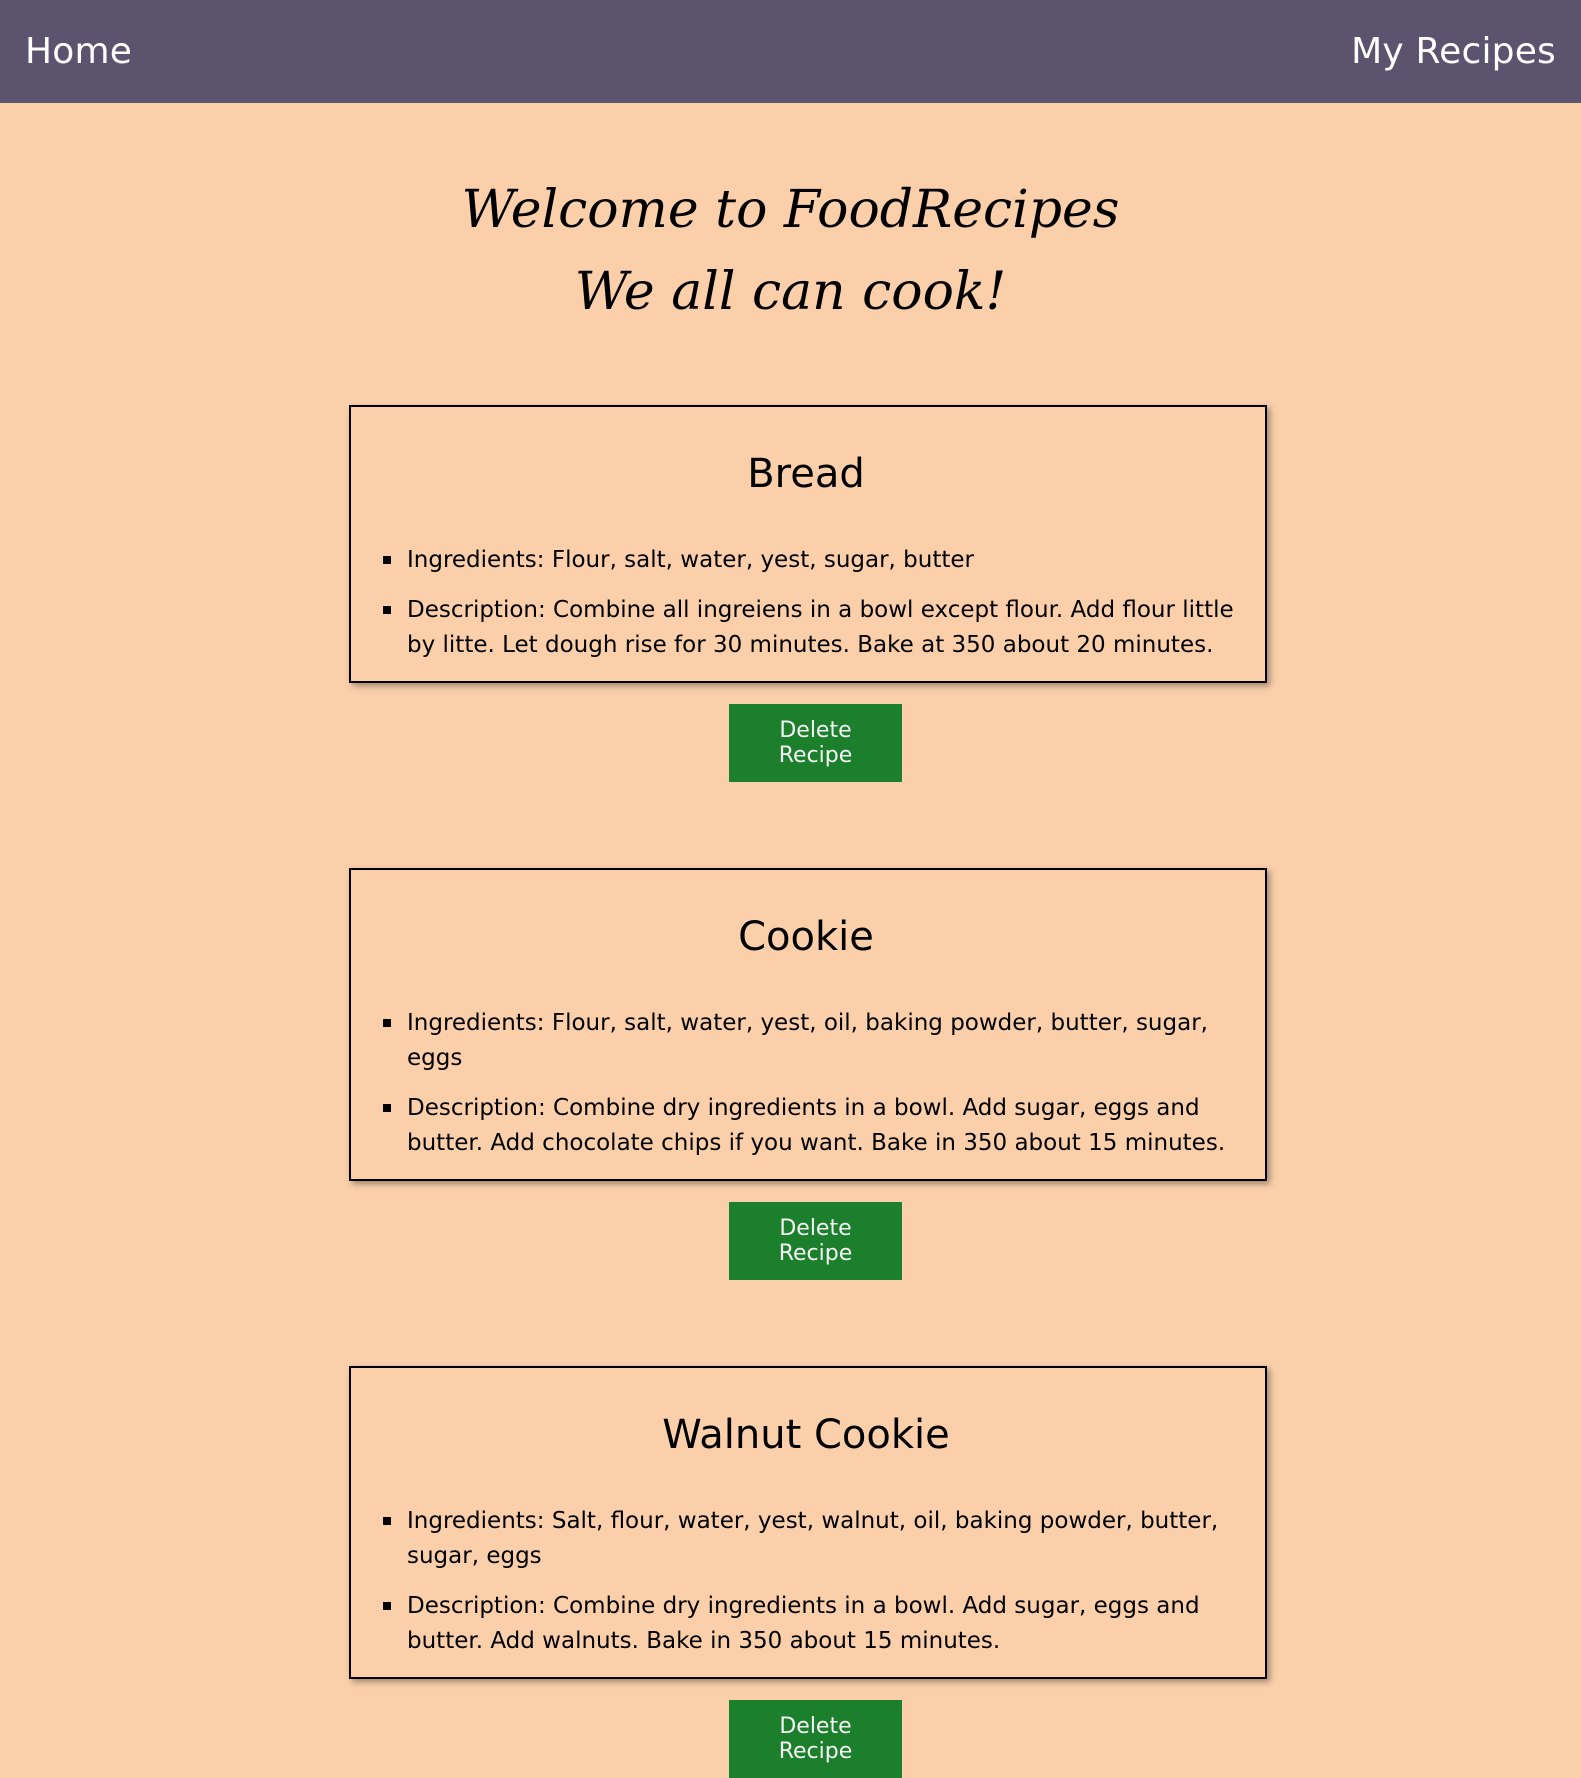 The width and height of the screenshot is (1581, 1778). Describe the element at coordinates (790, 251) in the screenshot. I see `hero: Welcome to FoodRecipes We all can cook!` at that location.